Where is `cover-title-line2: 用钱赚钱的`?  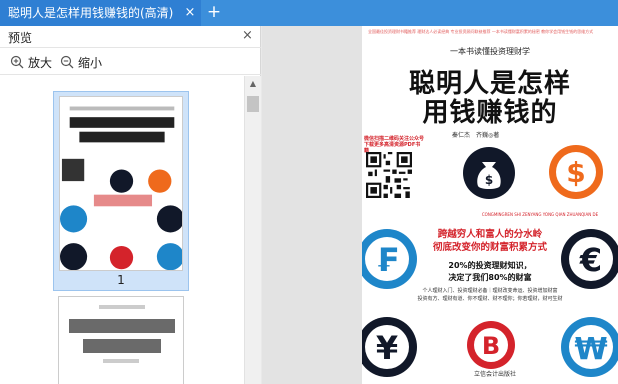 cover-title-line2: 用钱赚钱的 is located at coordinates (490, 113).